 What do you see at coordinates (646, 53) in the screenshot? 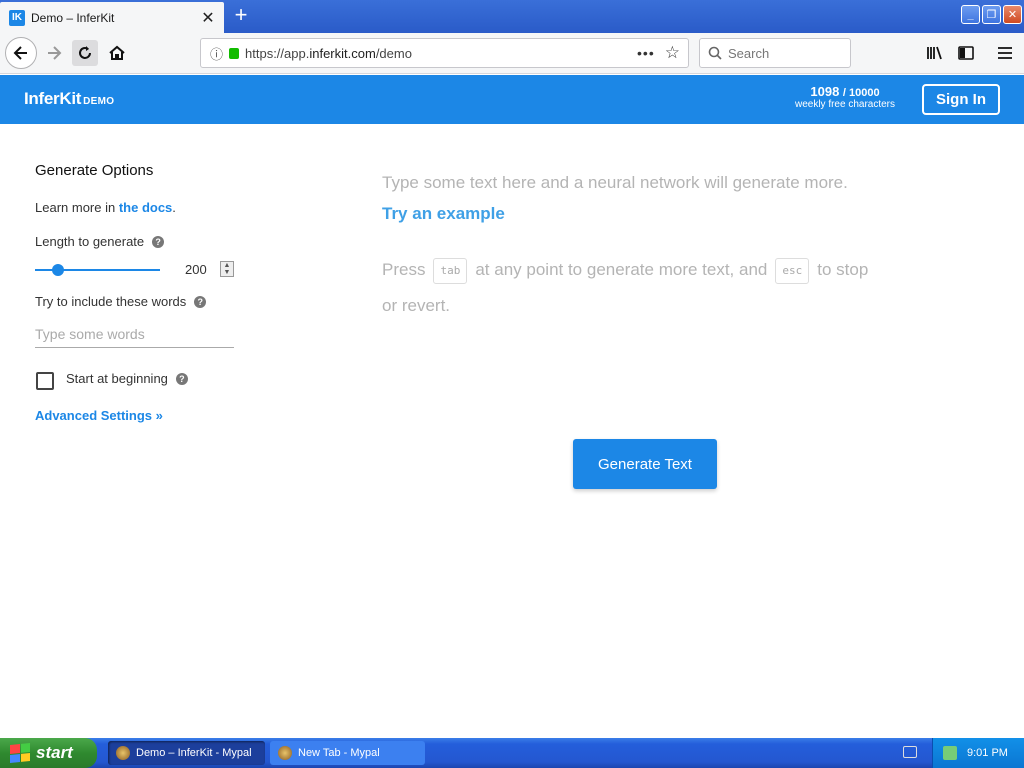
I see `page-actions-icon: •••` at bounding box center [646, 53].